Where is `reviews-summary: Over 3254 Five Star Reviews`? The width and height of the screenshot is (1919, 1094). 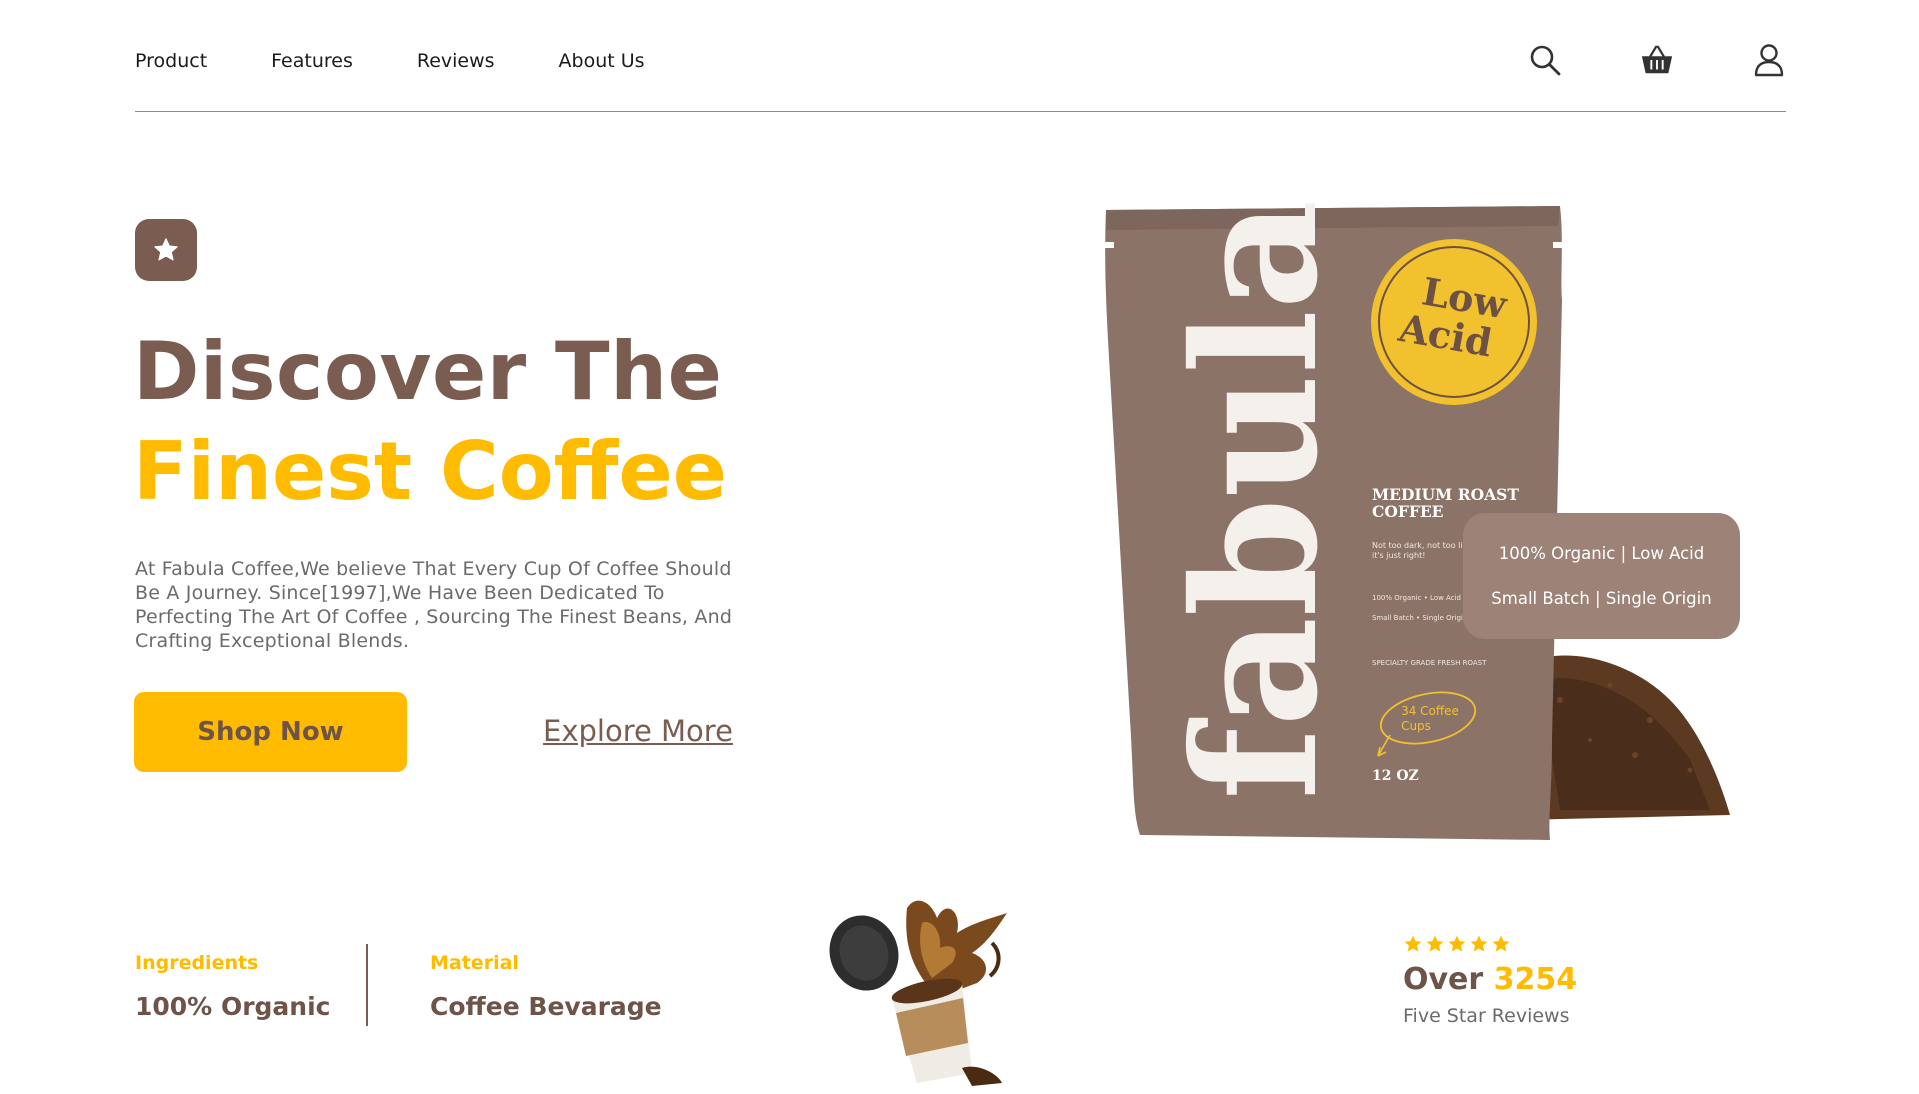 reviews-summary: Over 3254 Five Star Reviews is located at coordinates (1490, 980).